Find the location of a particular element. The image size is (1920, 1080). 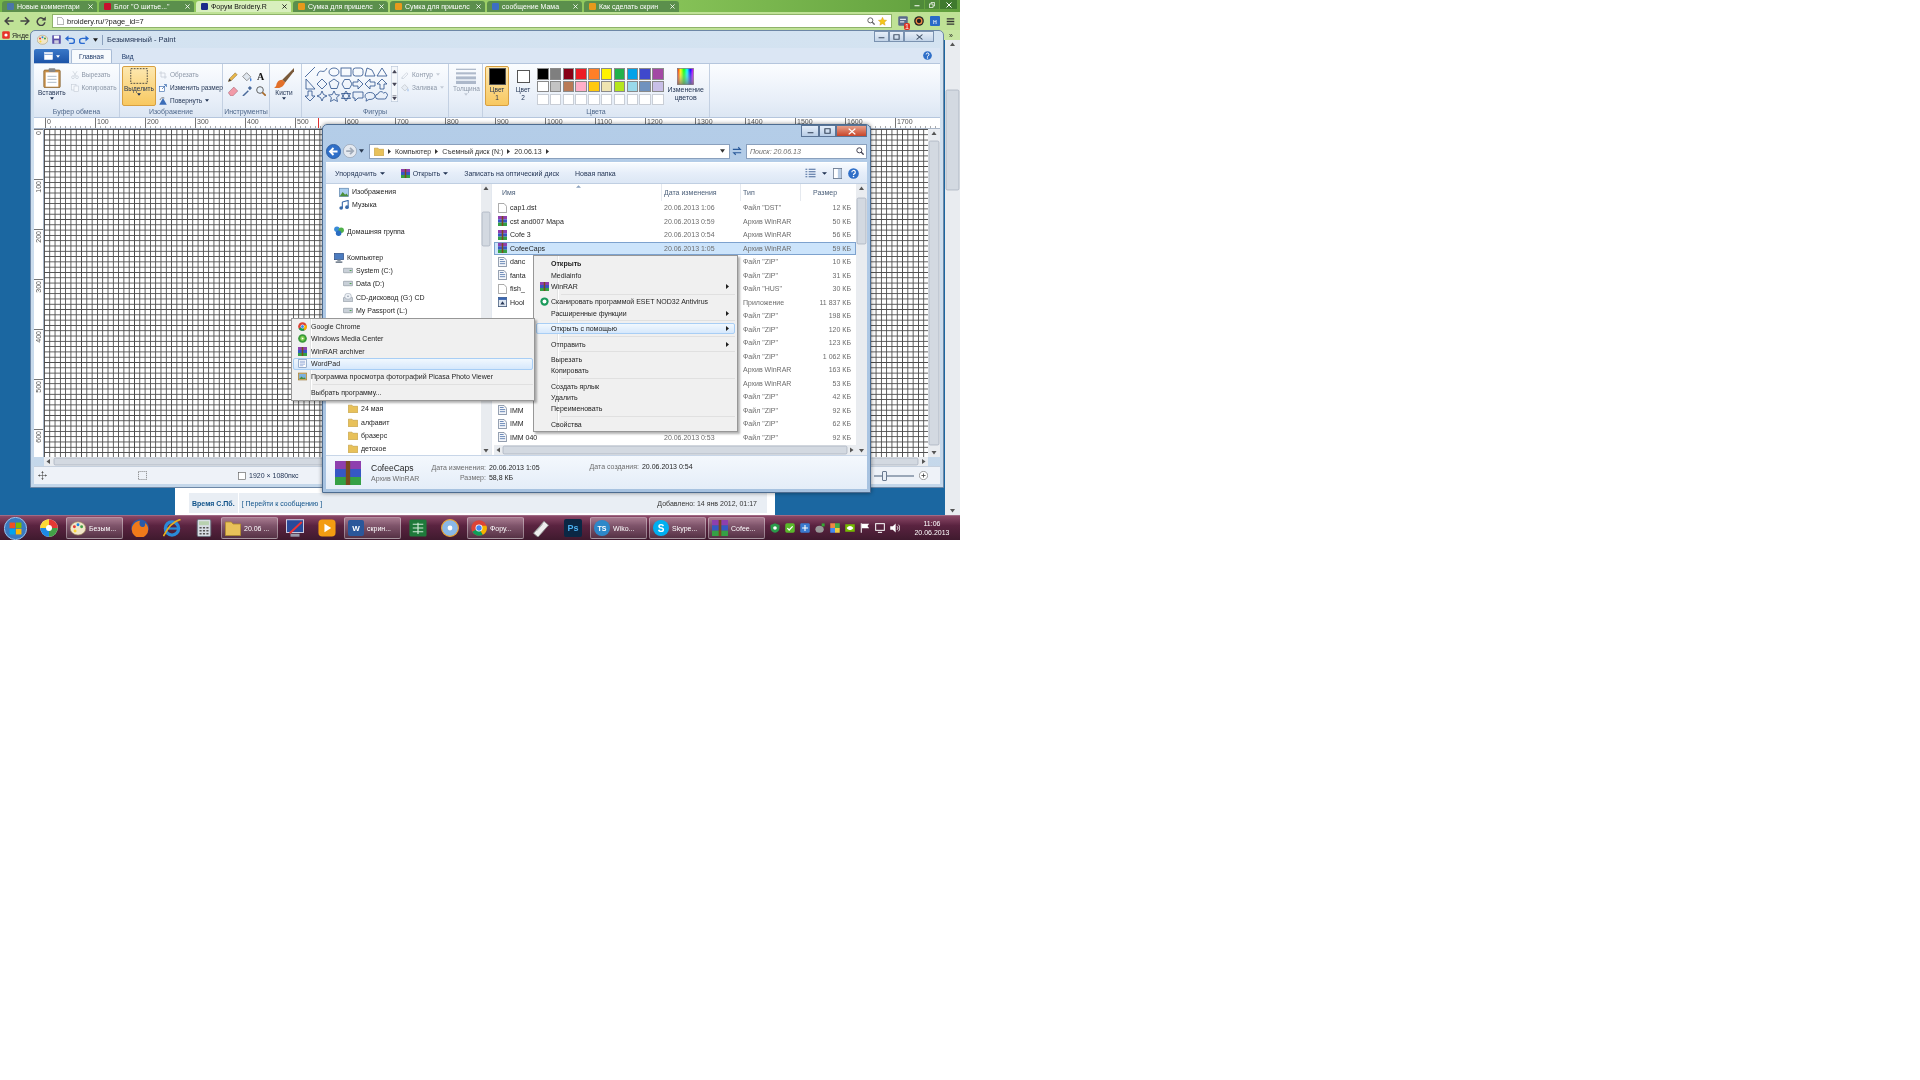

letter-tile-icon: W is located at coordinates (356, 528).